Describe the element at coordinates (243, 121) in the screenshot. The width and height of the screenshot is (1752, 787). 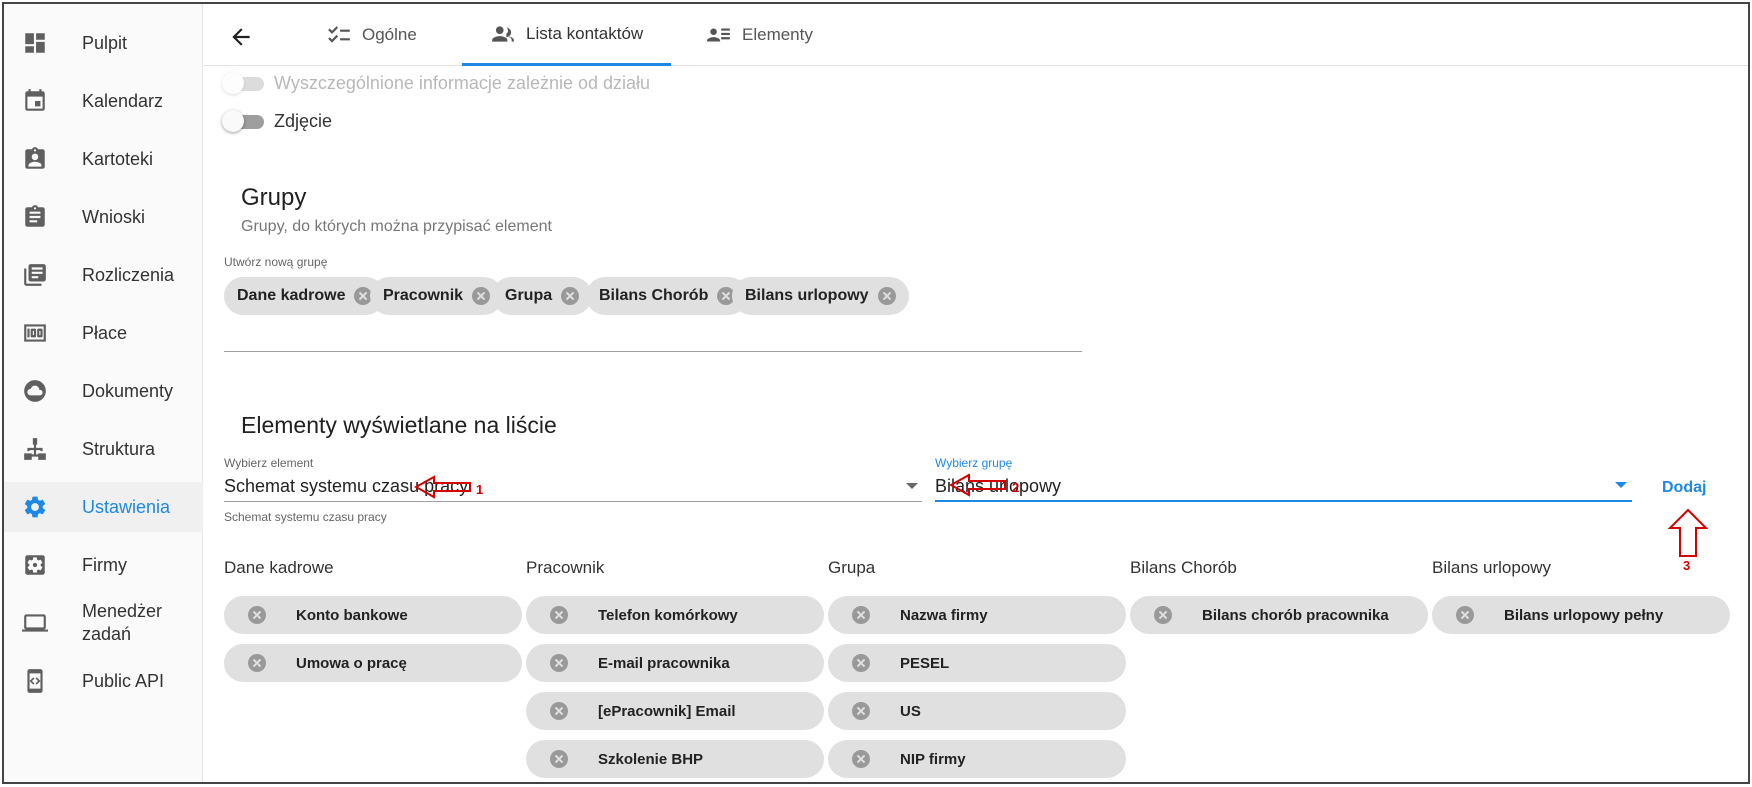
I see `photo-toggle` at that location.